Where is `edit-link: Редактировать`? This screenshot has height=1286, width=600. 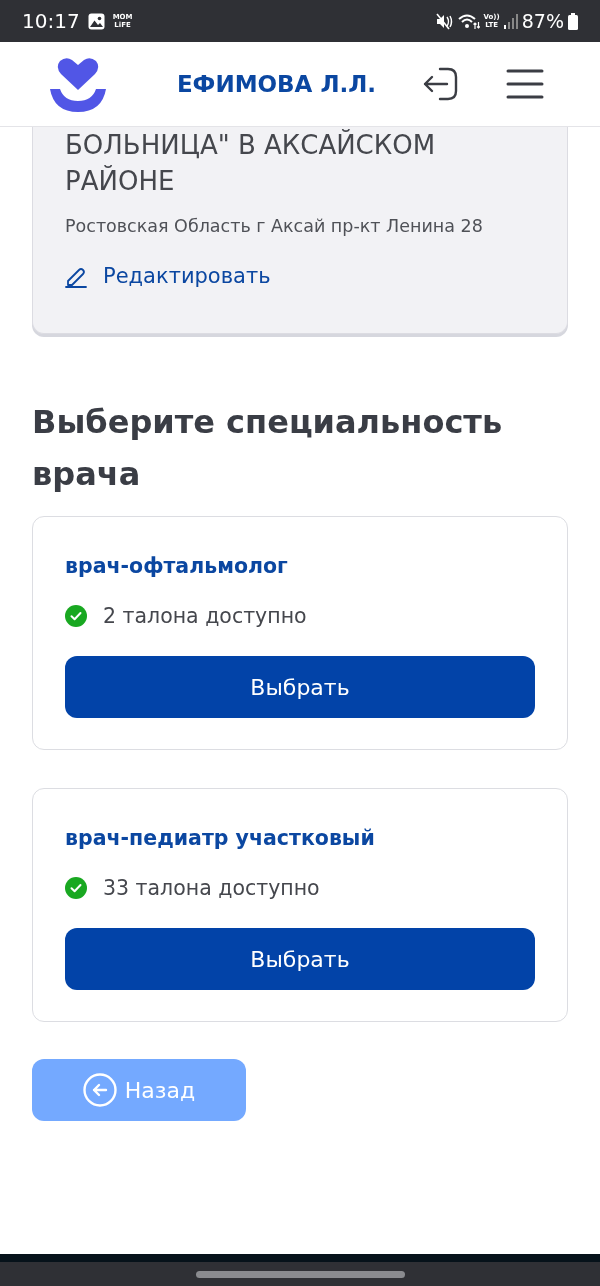
edit-link: Редактировать is located at coordinates (168, 277).